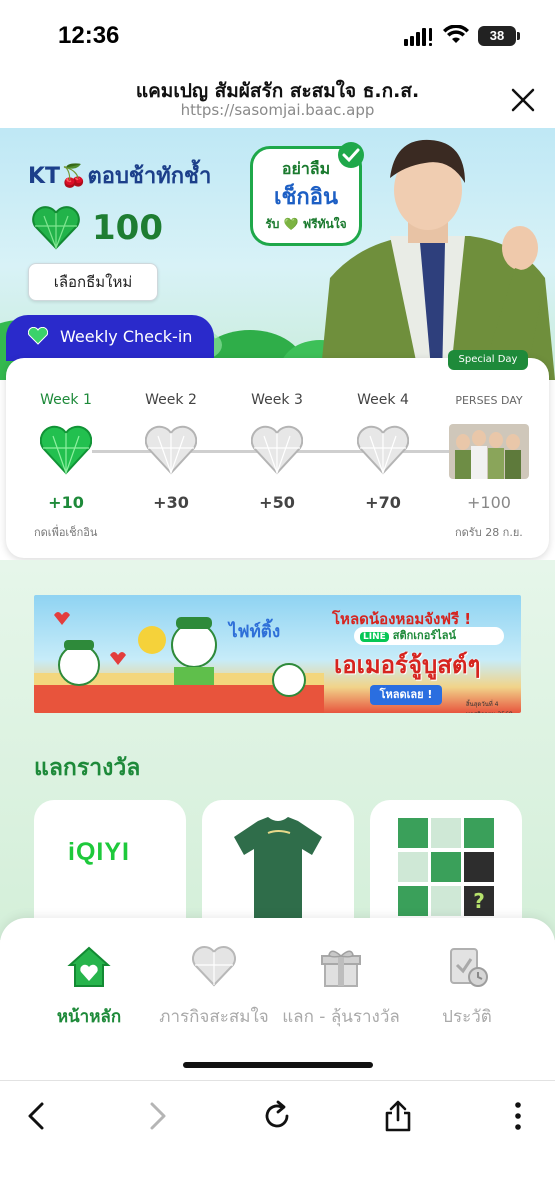 This screenshot has height=1200, width=555. I want to click on battery-indicator: 38, so click(497, 36).